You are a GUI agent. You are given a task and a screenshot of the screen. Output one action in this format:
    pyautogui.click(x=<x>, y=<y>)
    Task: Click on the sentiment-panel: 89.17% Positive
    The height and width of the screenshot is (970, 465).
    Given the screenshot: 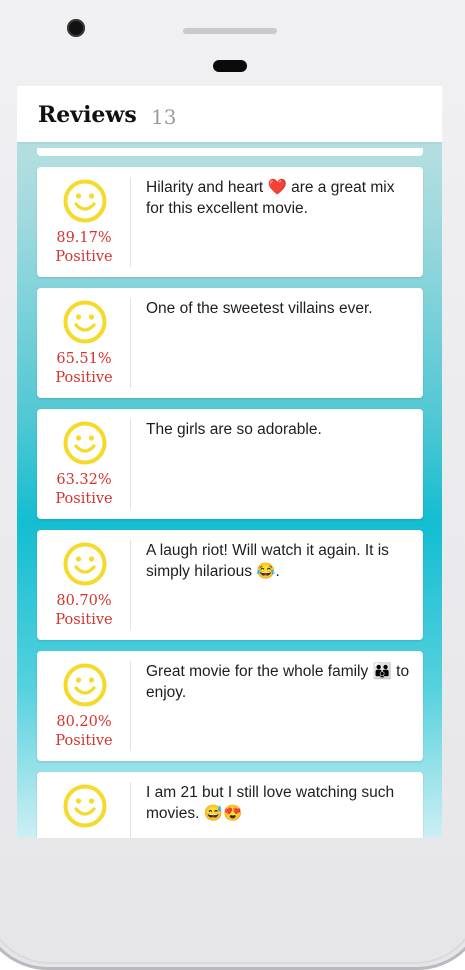 What is the action you would take?
    pyautogui.click(x=84, y=222)
    